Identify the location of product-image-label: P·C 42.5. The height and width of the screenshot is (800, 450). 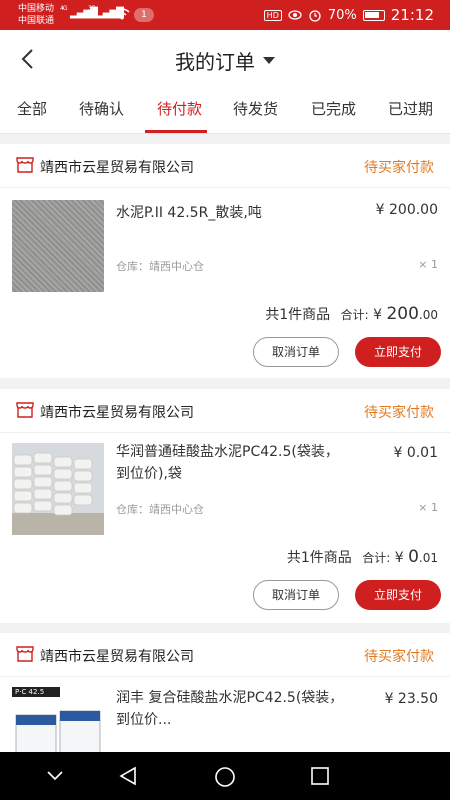
(36, 692).